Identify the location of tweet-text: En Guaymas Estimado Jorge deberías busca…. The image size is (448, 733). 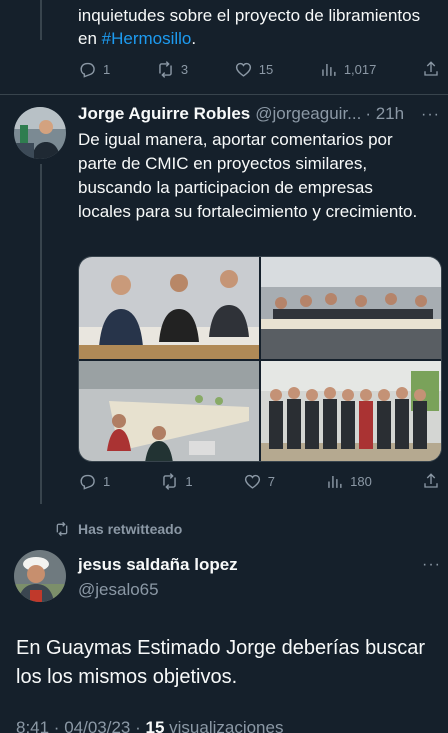
(221, 662).